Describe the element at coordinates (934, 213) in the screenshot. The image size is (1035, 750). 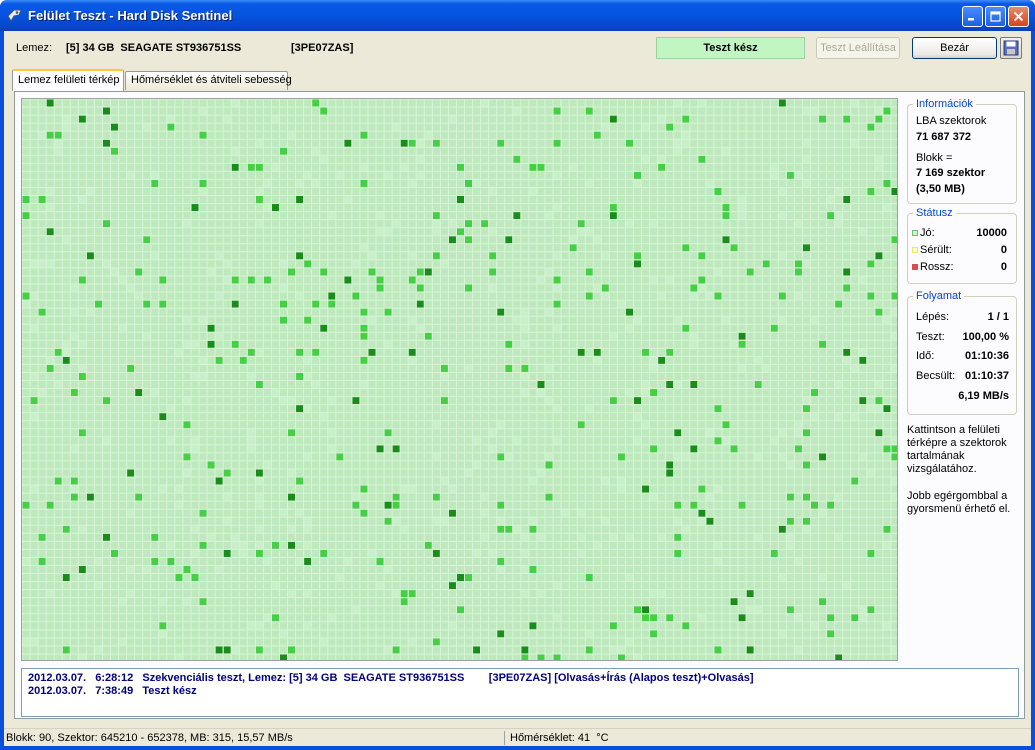
I see `status-group-title: Státusz` at that location.